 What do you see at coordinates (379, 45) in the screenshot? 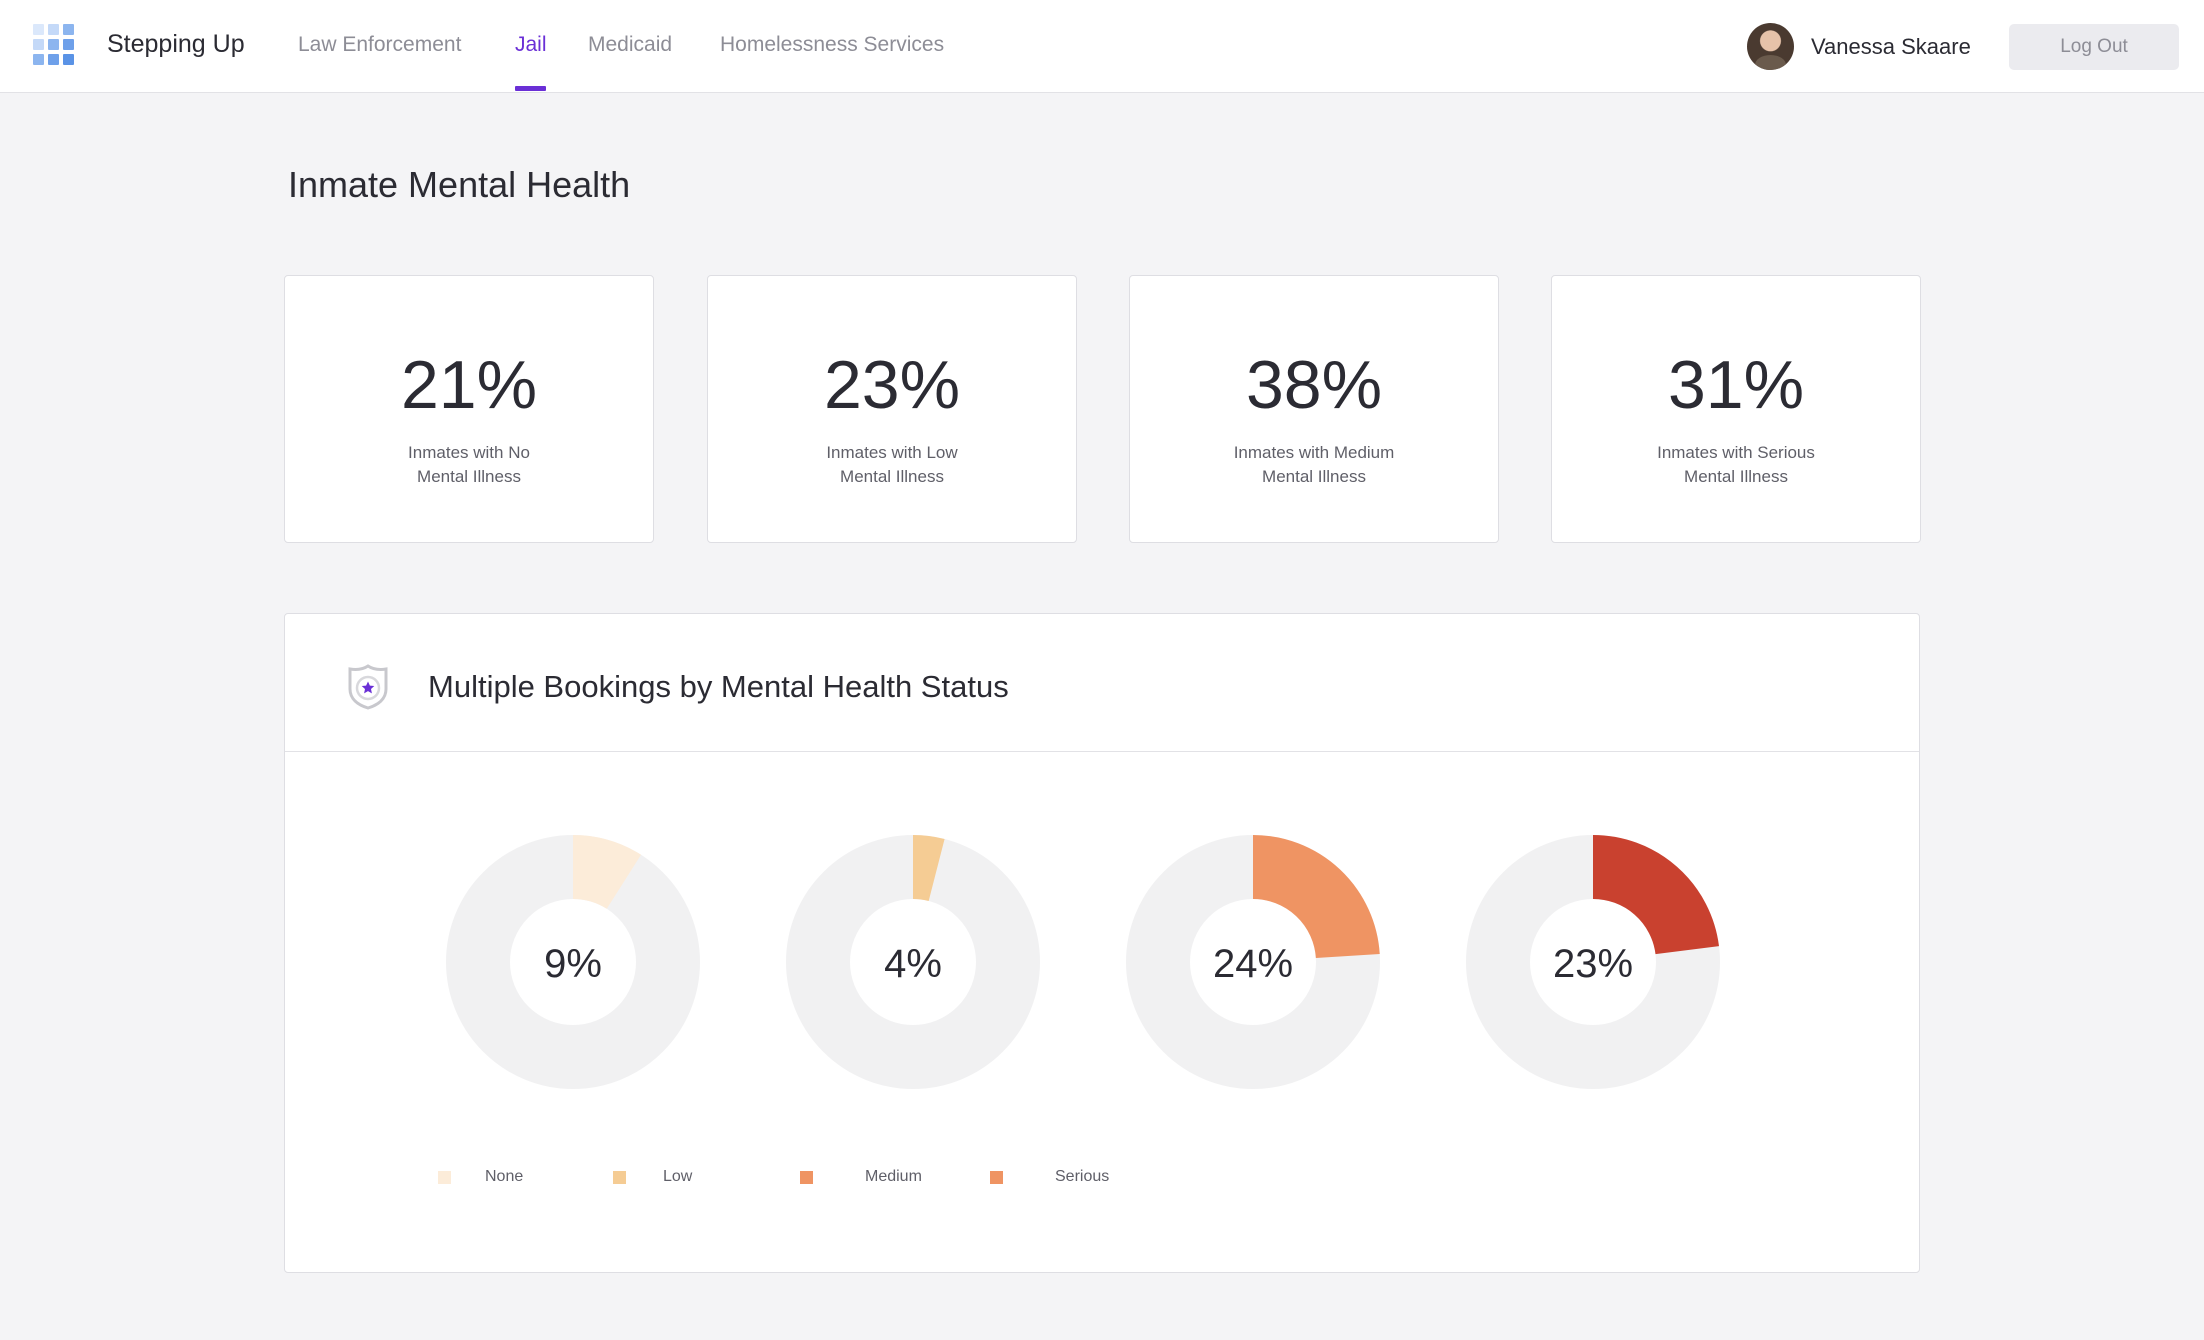
I see `nav-law-enforcement: Law Enforcement` at bounding box center [379, 45].